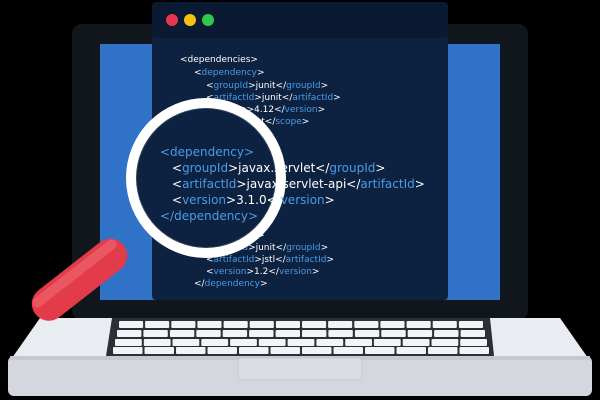 This screenshot has height=400, width=600. I want to click on magnified-line: <groupId>javax.servlet</groupId>, so click(278, 168).